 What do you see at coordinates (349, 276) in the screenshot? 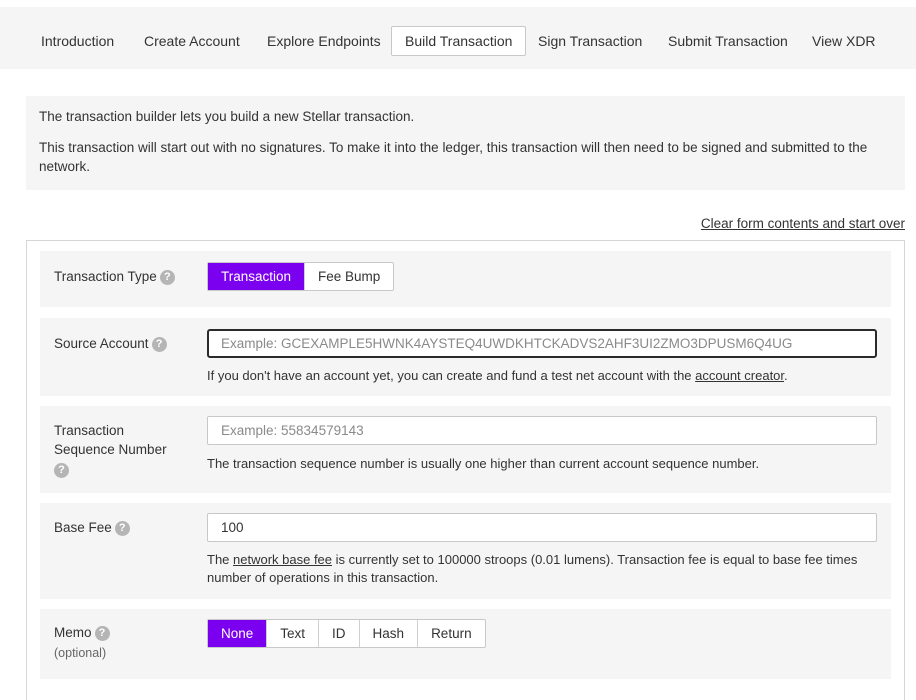
I see `transaction-type-option-fee-bump: Fee Bump` at bounding box center [349, 276].